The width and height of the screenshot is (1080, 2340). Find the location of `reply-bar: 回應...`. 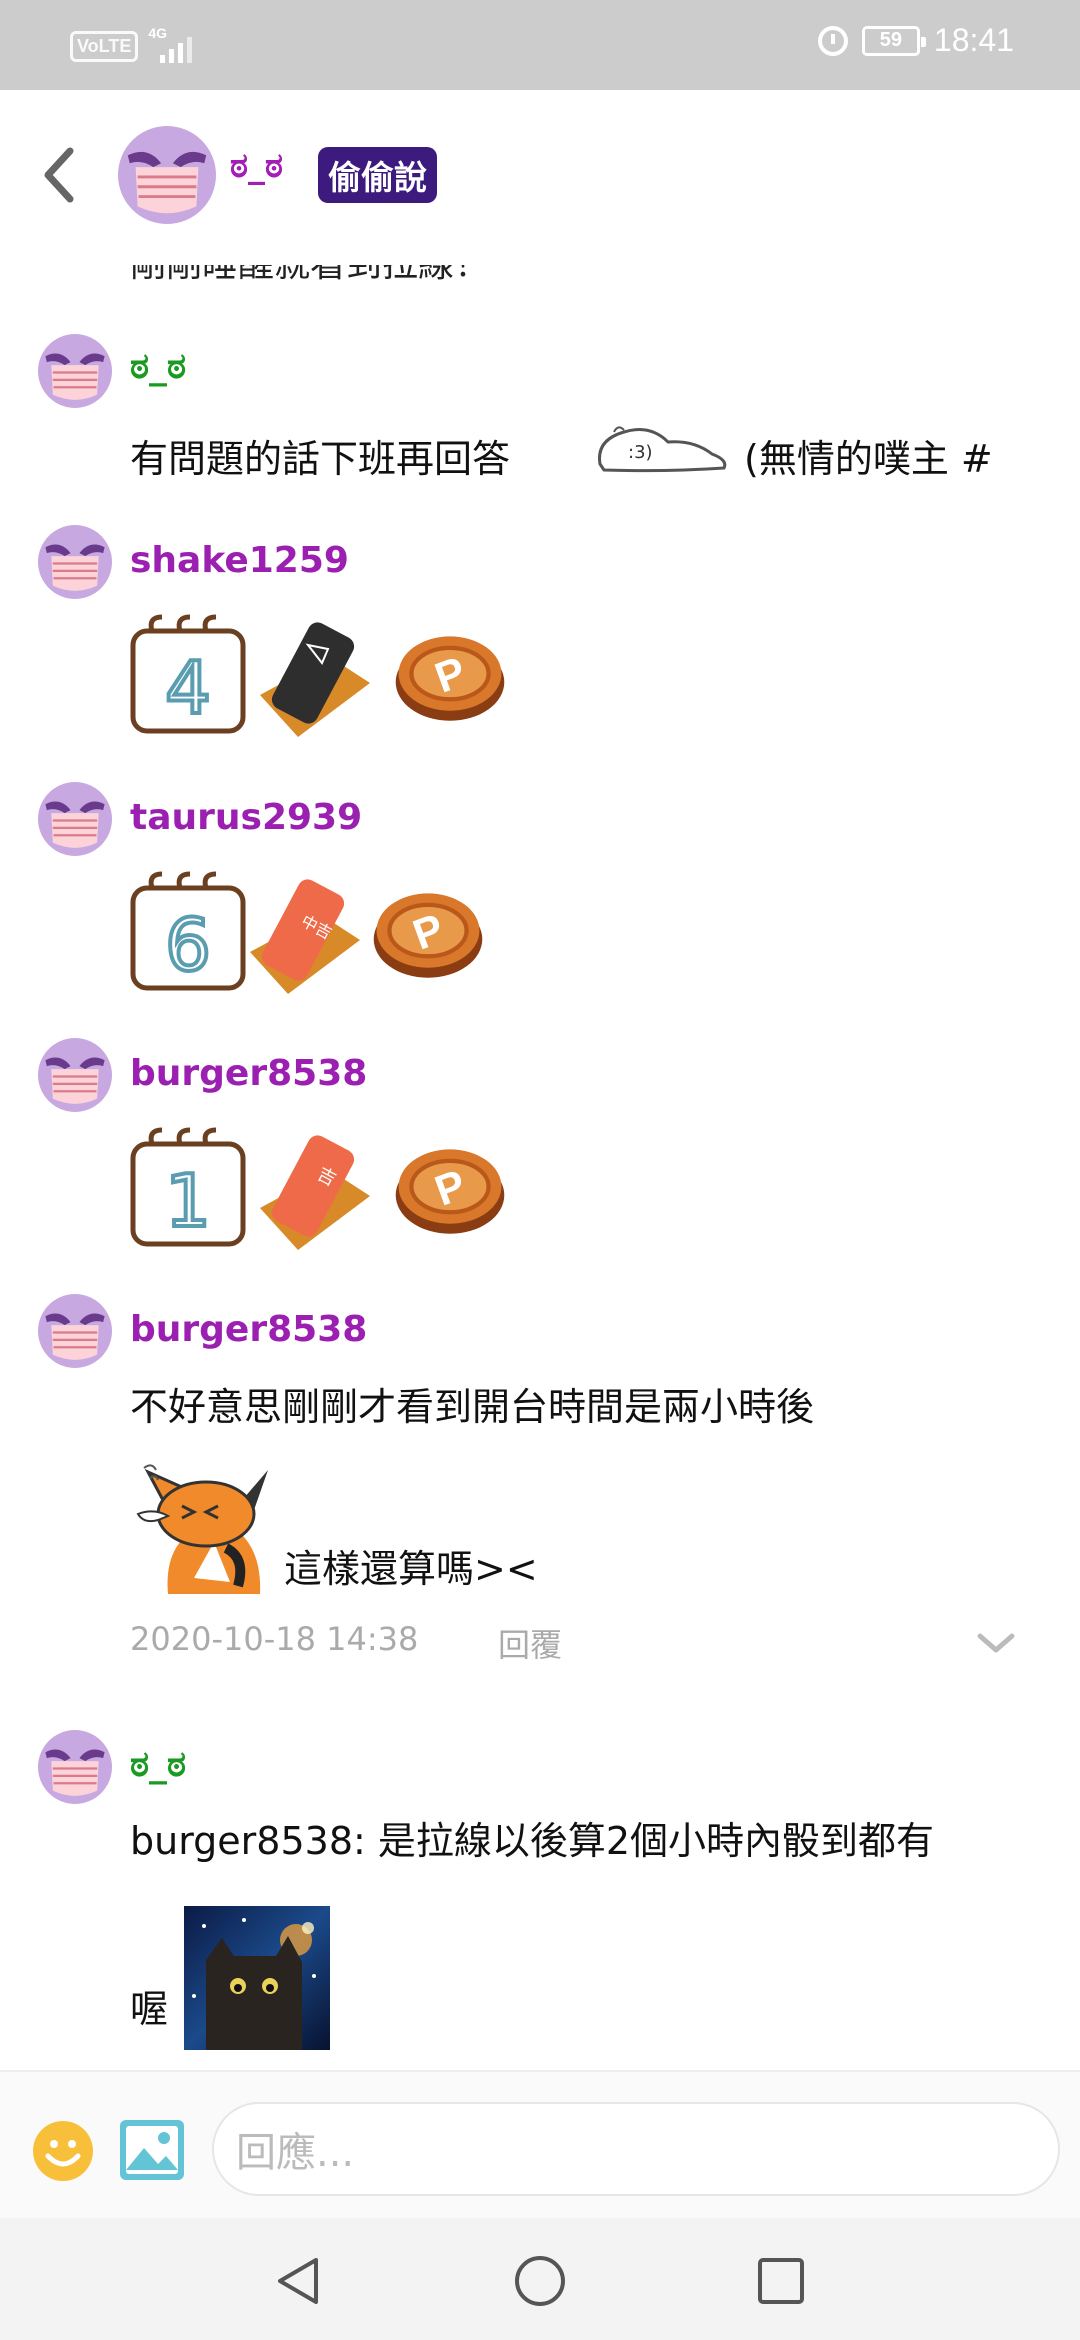

reply-bar: 回應... is located at coordinates (540, 2144).